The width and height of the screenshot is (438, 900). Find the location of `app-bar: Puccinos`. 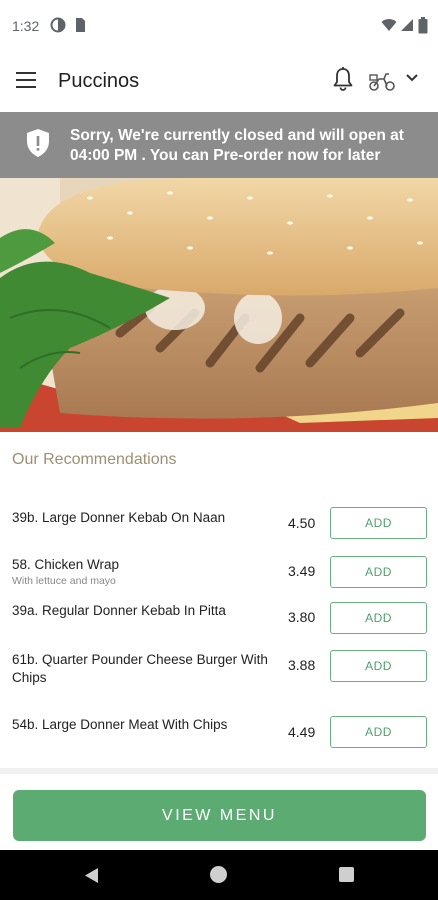

app-bar: Puccinos is located at coordinates (219, 82).